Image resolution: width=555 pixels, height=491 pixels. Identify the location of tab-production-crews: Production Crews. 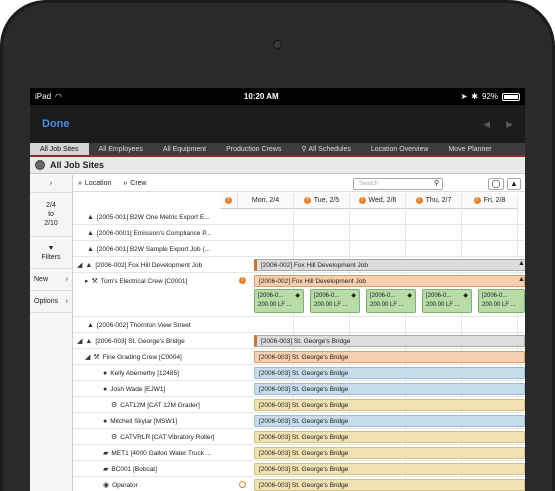
(253, 149).